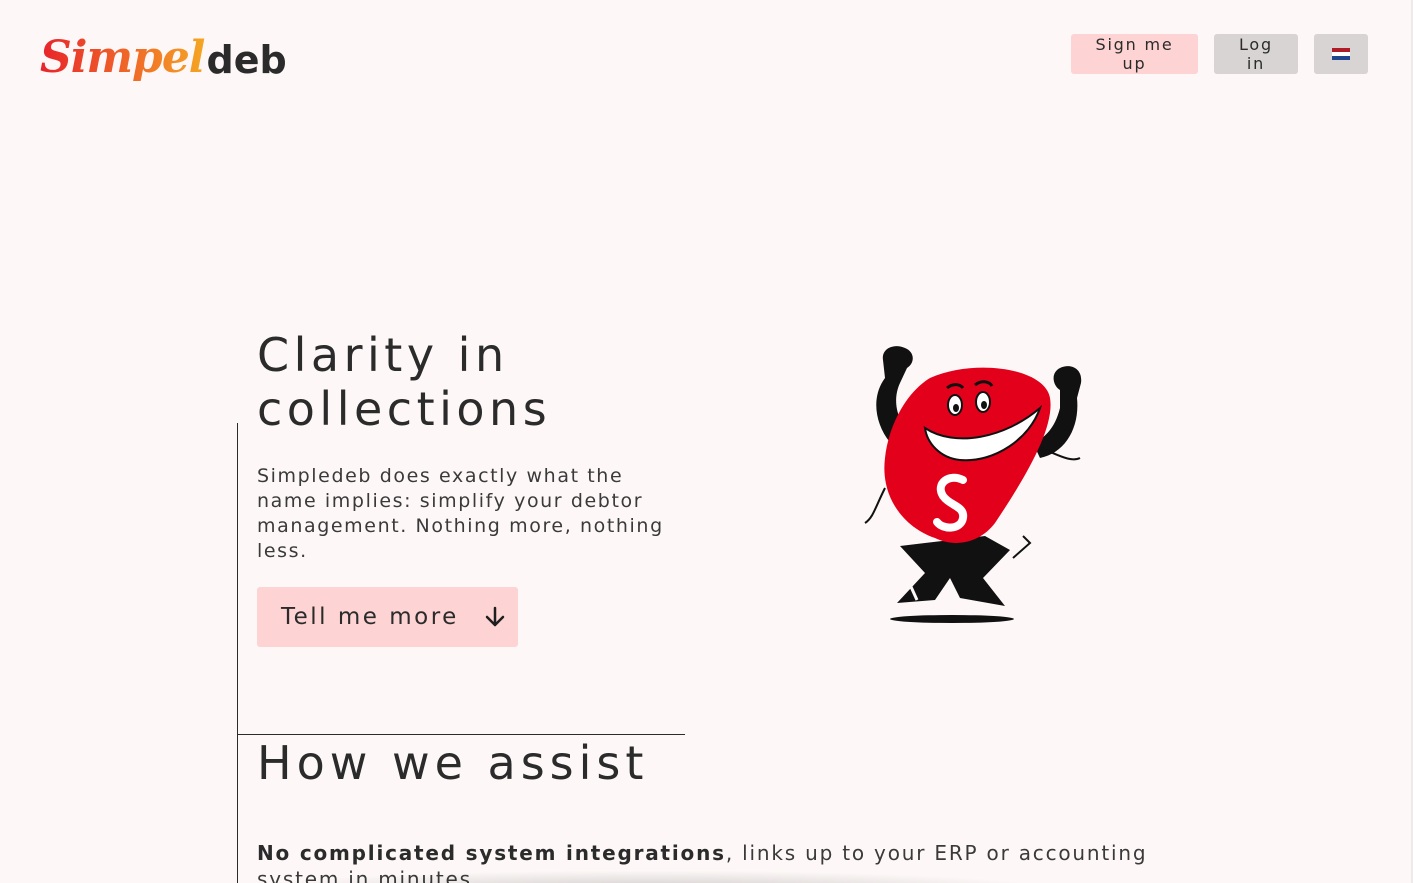 This screenshot has width=1413, height=883. Describe the element at coordinates (123, 58) in the screenshot. I see `logo-simpel-text: Simpel` at that location.